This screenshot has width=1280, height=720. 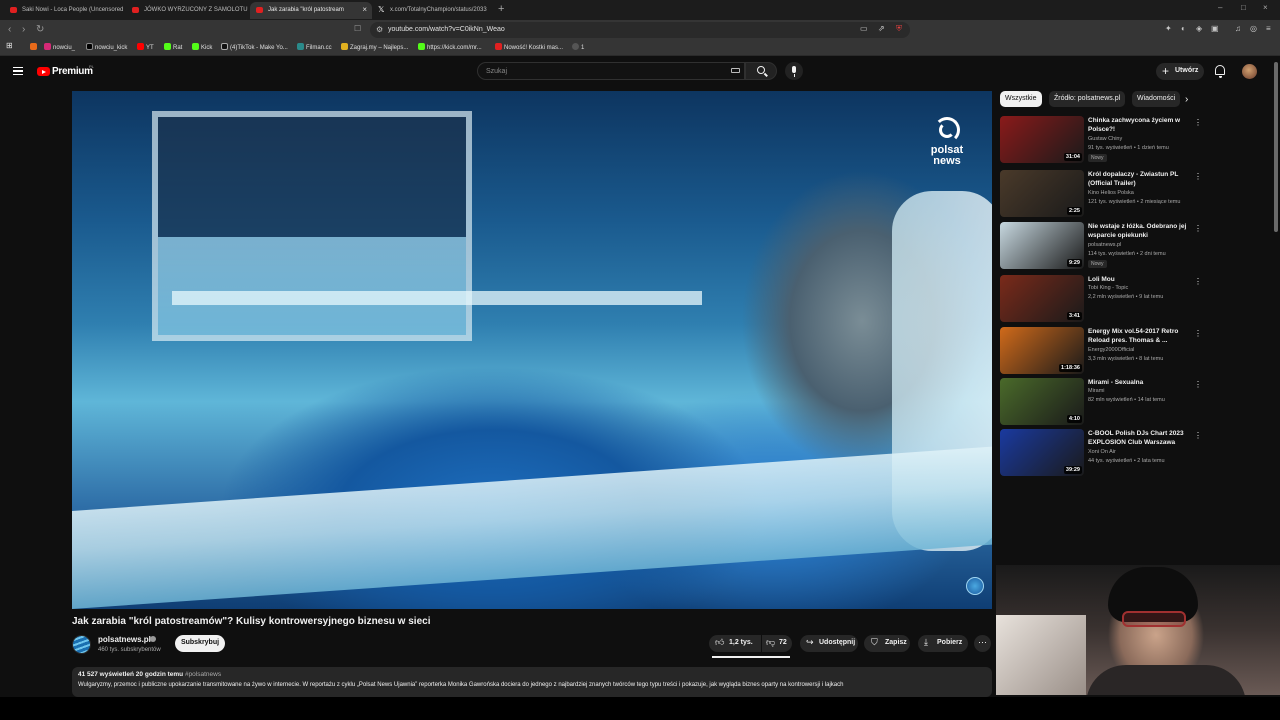 I want to click on bookmark-item: nowciu_, so click(x=59, y=47).